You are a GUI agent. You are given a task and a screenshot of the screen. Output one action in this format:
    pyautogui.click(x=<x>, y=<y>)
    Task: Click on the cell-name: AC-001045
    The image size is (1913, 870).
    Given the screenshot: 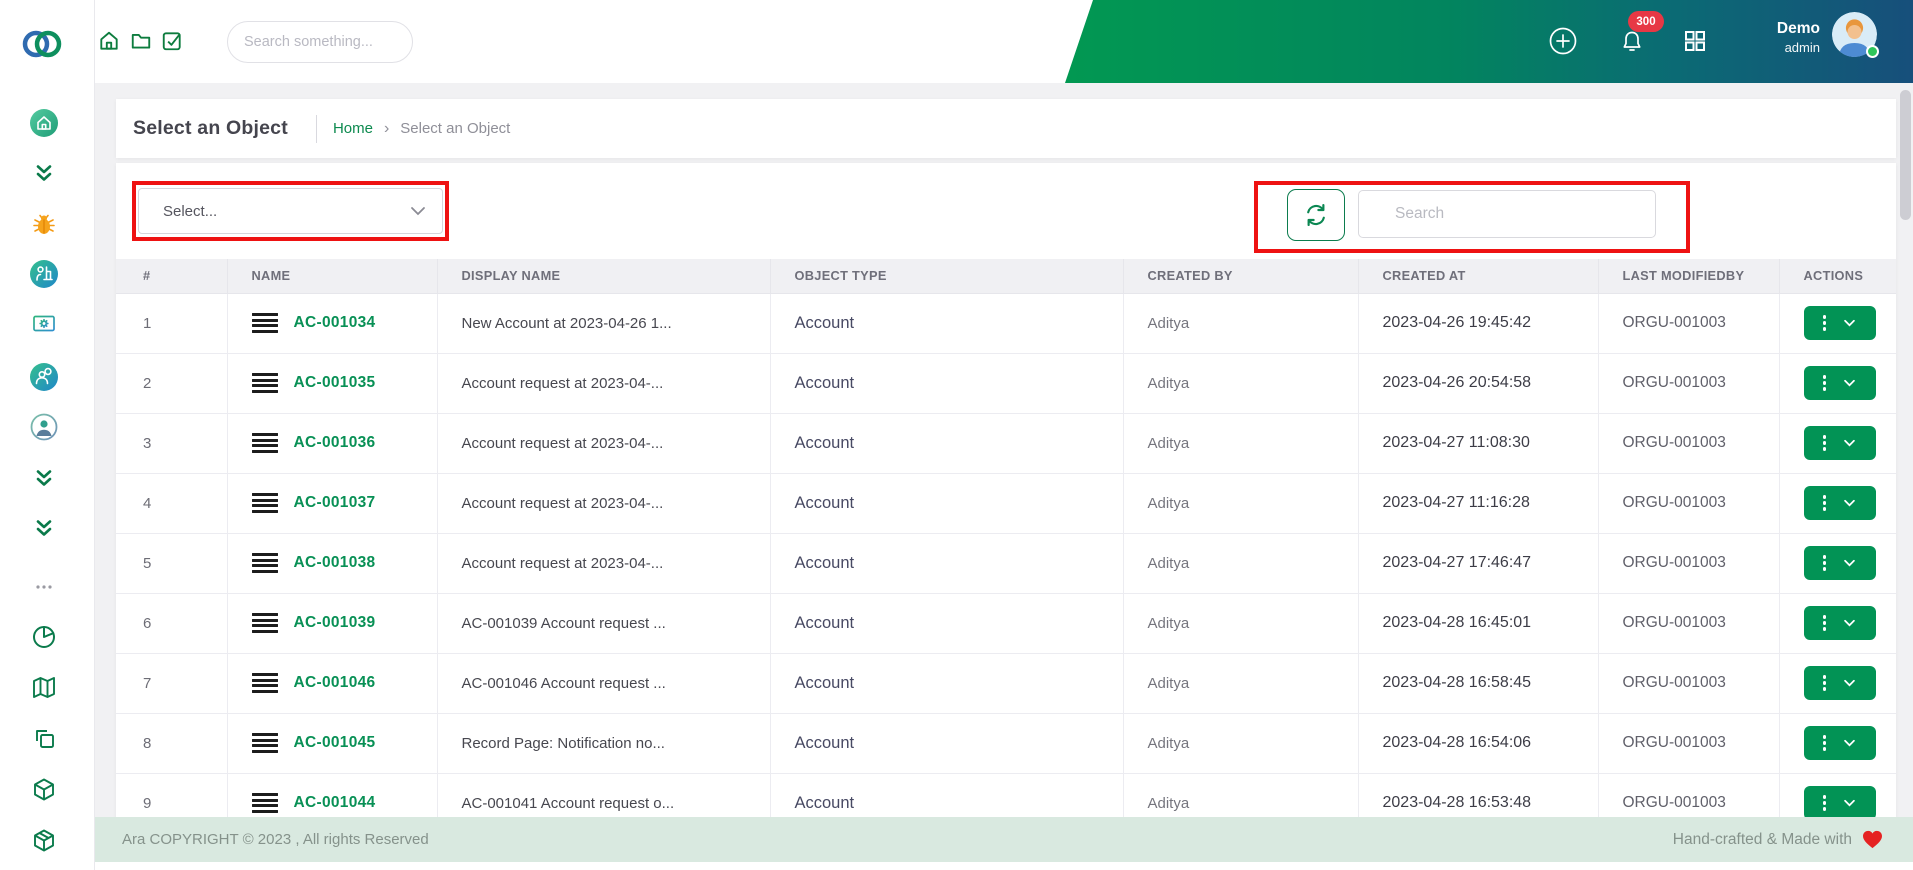 What is the action you would take?
    pyautogui.click(x=332, y=743)
    